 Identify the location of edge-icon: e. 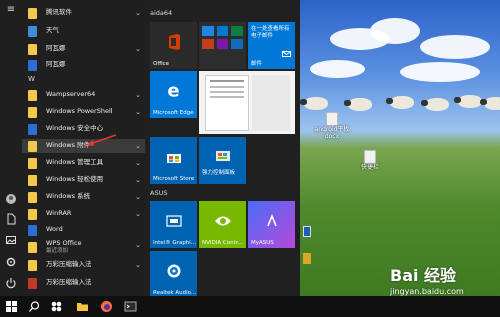
(173, 91).